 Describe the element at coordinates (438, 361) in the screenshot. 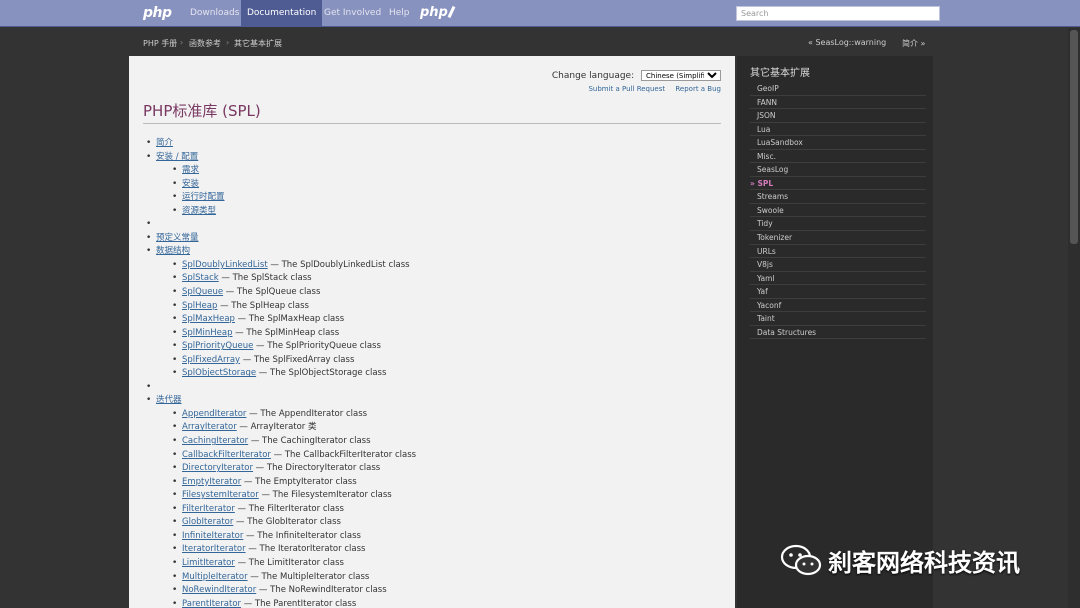

I see `list-item: SplFixedArray — The SplFixedArray class` at that location.